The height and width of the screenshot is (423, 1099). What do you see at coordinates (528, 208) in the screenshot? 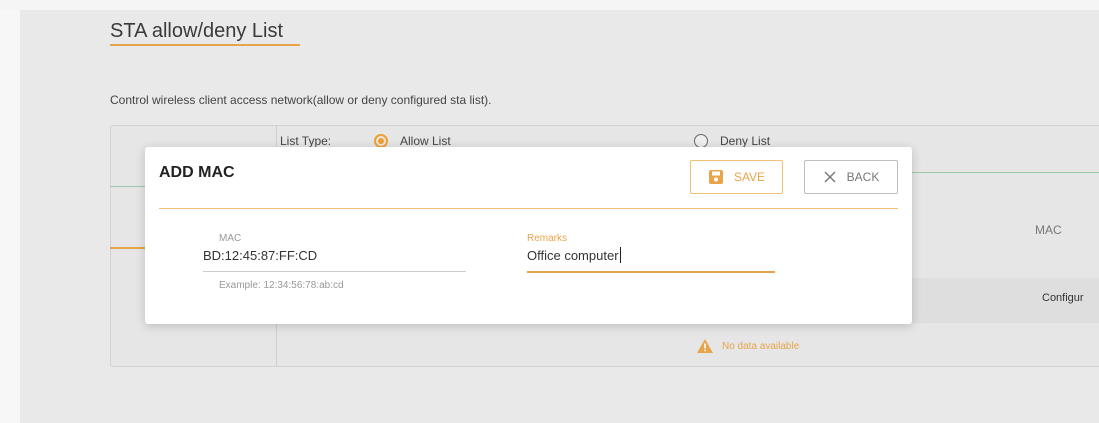
I see `dialog-divider` at bounding box center [528, 208].